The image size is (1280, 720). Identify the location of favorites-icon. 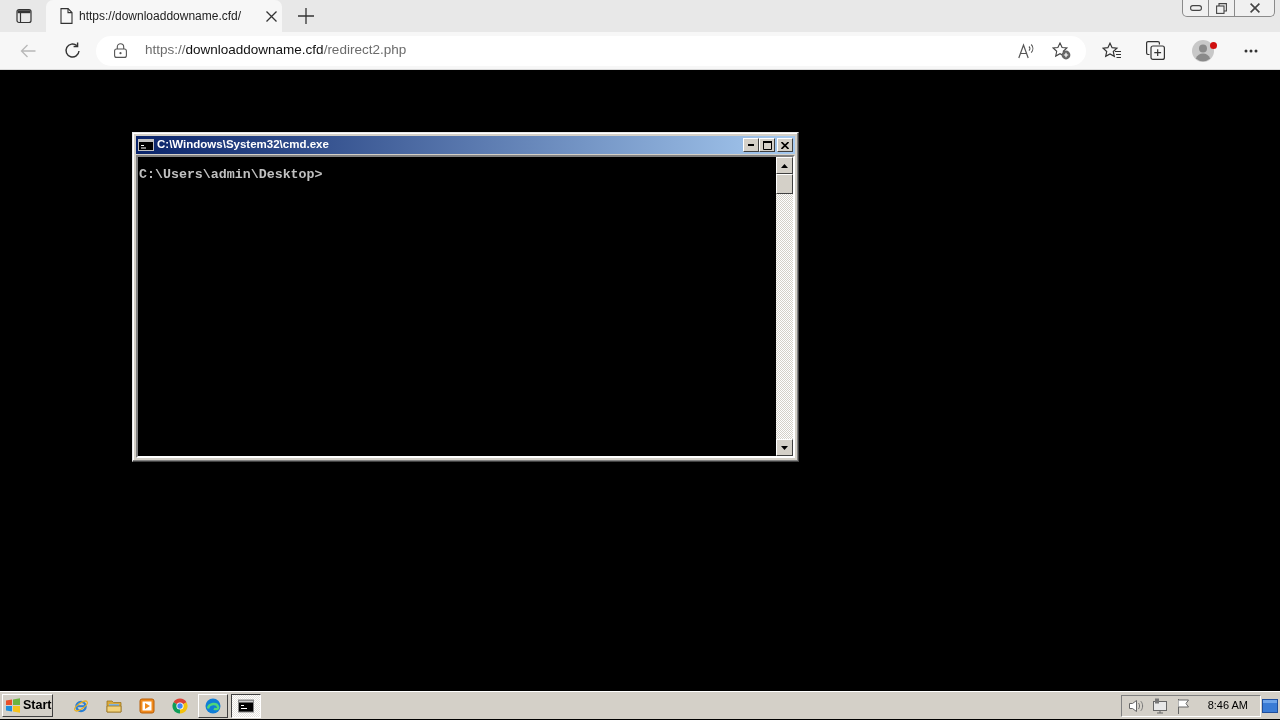
(1112, 50).